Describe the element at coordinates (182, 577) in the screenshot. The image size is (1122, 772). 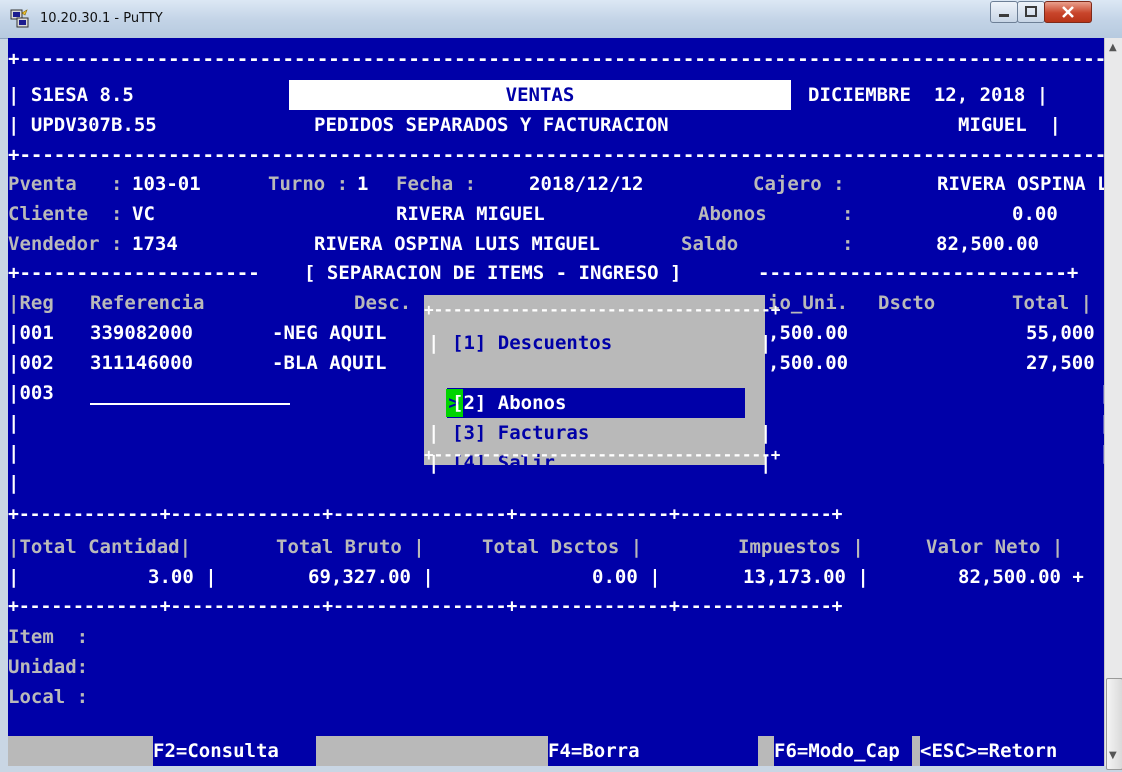
I see `total-cantidad-value: 3.00 |` at that location.